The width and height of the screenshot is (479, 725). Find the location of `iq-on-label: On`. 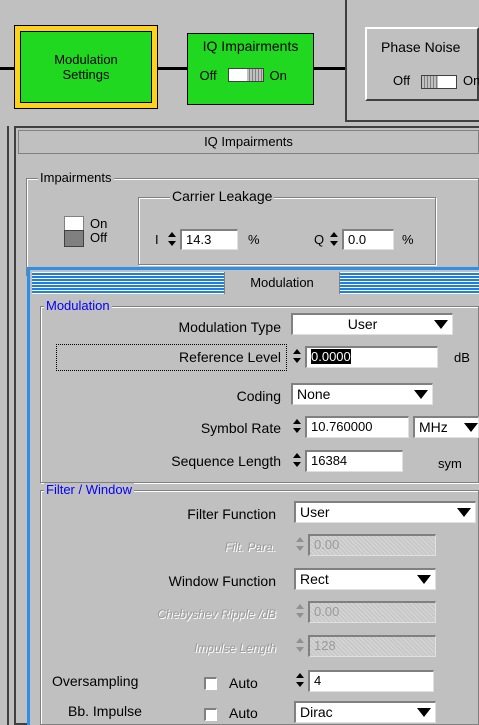

iq-on-label: On is located at coordinates (278, 75).